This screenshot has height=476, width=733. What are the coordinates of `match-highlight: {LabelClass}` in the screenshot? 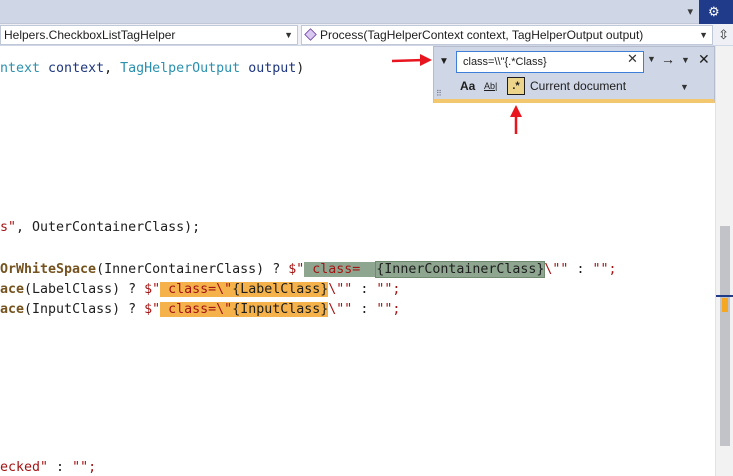 It's located at (280, 289).